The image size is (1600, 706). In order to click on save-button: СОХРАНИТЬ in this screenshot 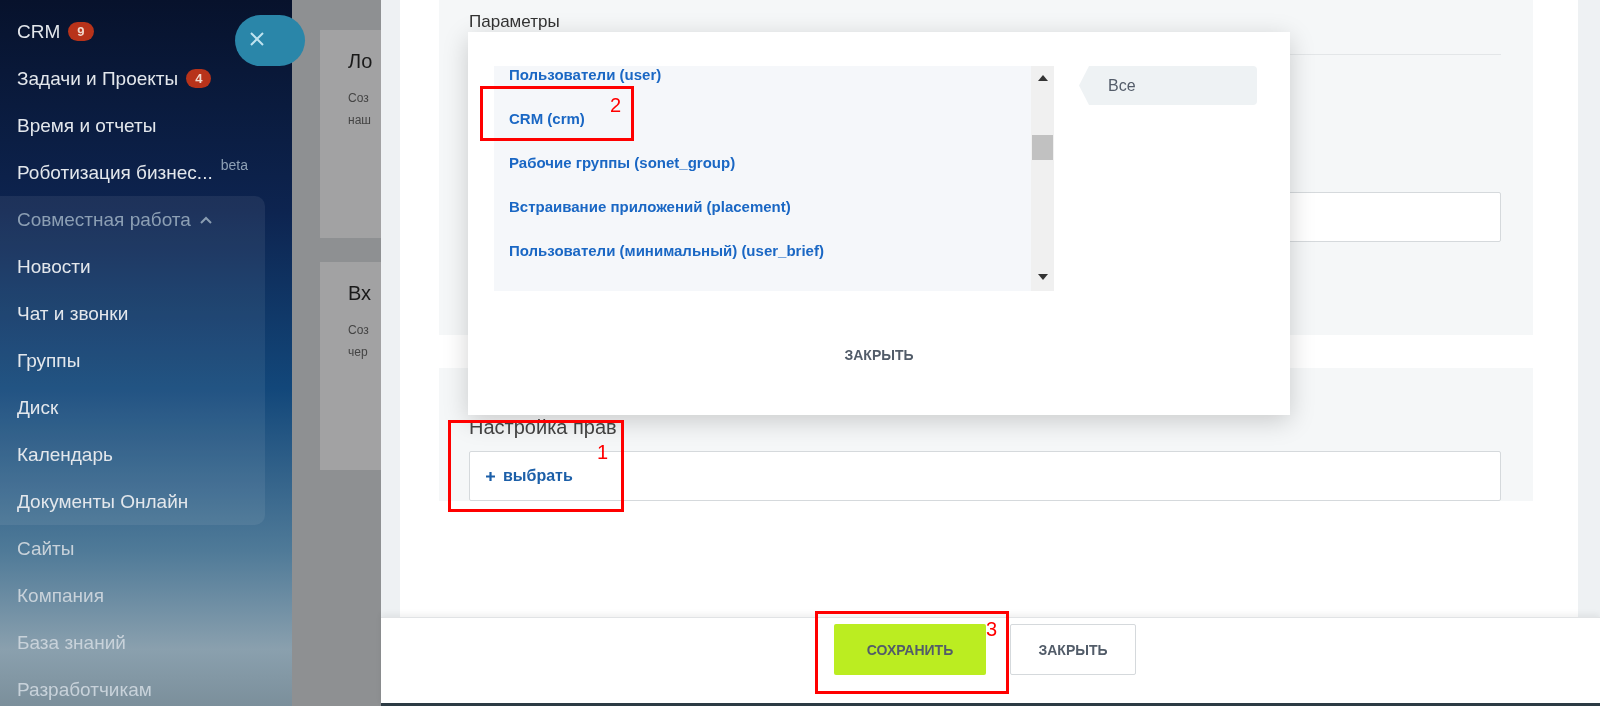, I will do `click(910, 649)`.